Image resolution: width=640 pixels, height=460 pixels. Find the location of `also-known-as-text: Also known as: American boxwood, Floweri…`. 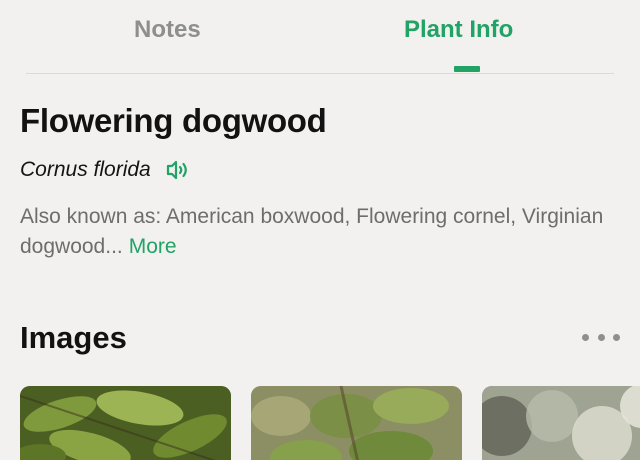

also-known-as-text: Also known as: American boxwood, Floweri… is located at coordinates (312, 231).